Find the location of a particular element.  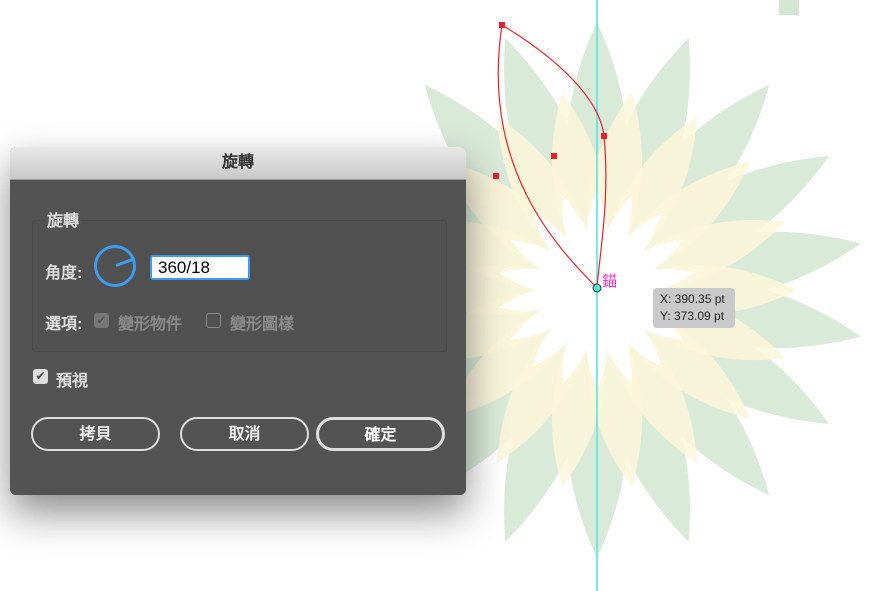

dialog-title: 旋轉 is located at coordinates (238, 163).